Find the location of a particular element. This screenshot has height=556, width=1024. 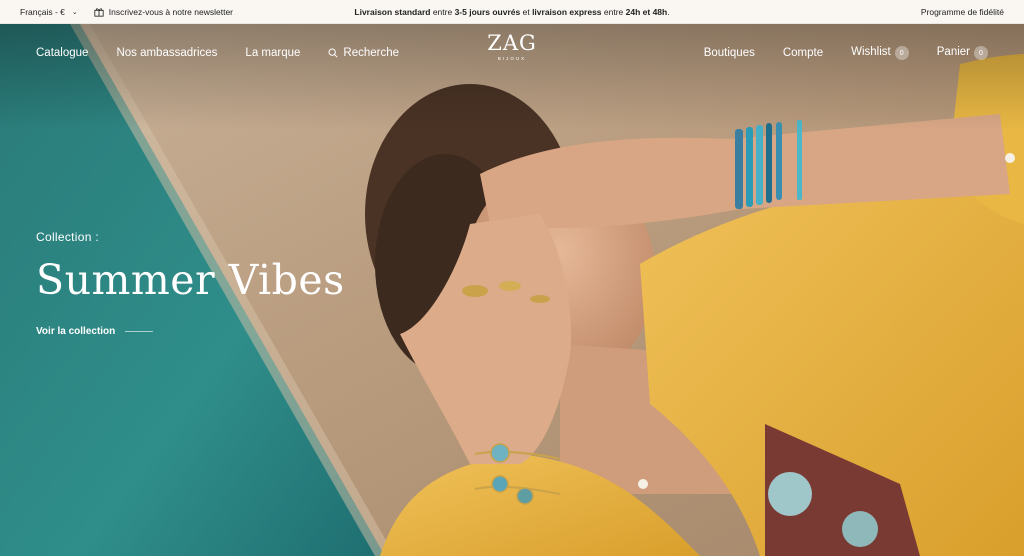

shipping-standard: Livraison standard is located at coordinates (392, 11).